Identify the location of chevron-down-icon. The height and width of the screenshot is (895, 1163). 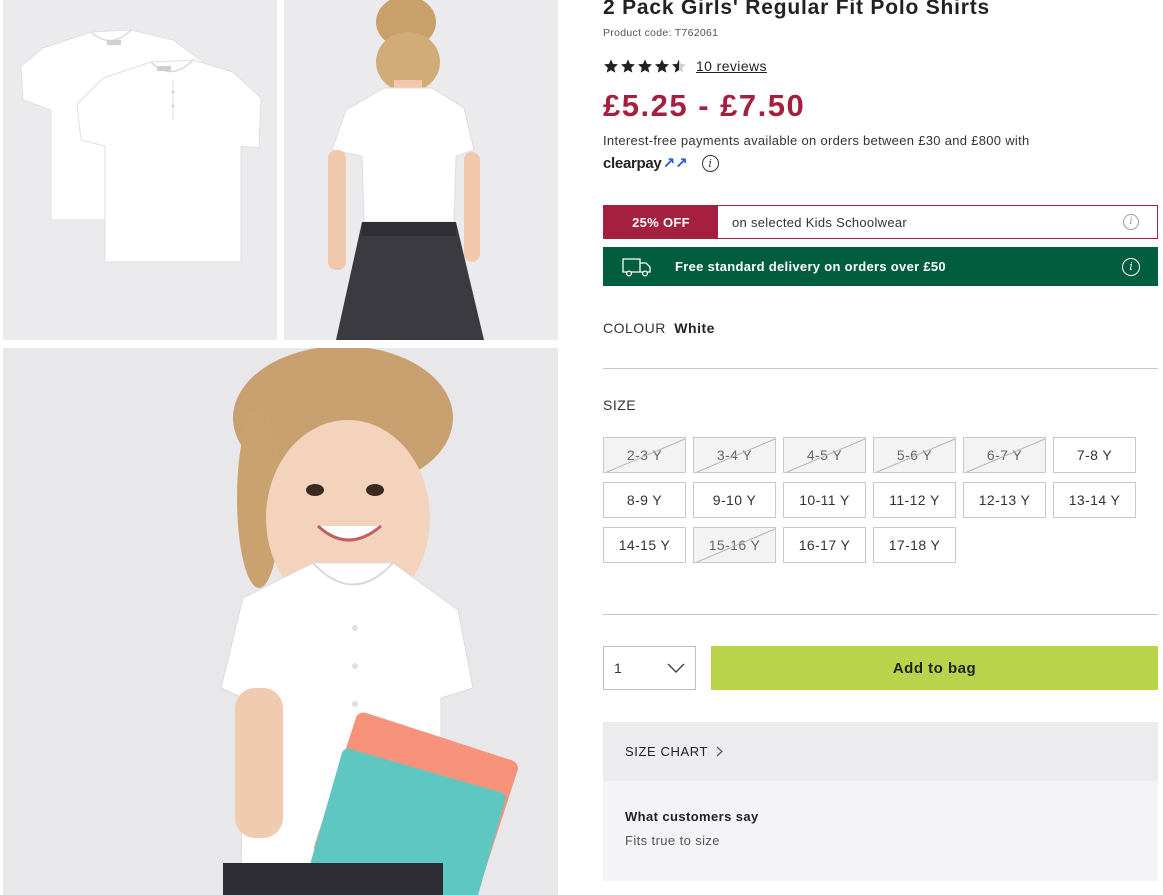
(676, 668).